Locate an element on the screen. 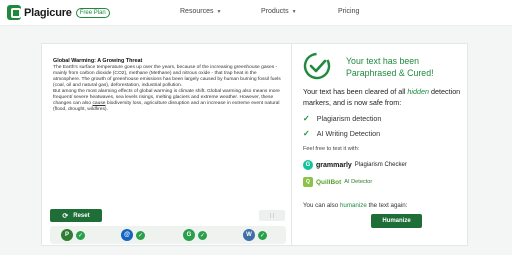 This screenshot has width=512, height=255. again-emphasis: humanize is located at coordinates (353, 205).